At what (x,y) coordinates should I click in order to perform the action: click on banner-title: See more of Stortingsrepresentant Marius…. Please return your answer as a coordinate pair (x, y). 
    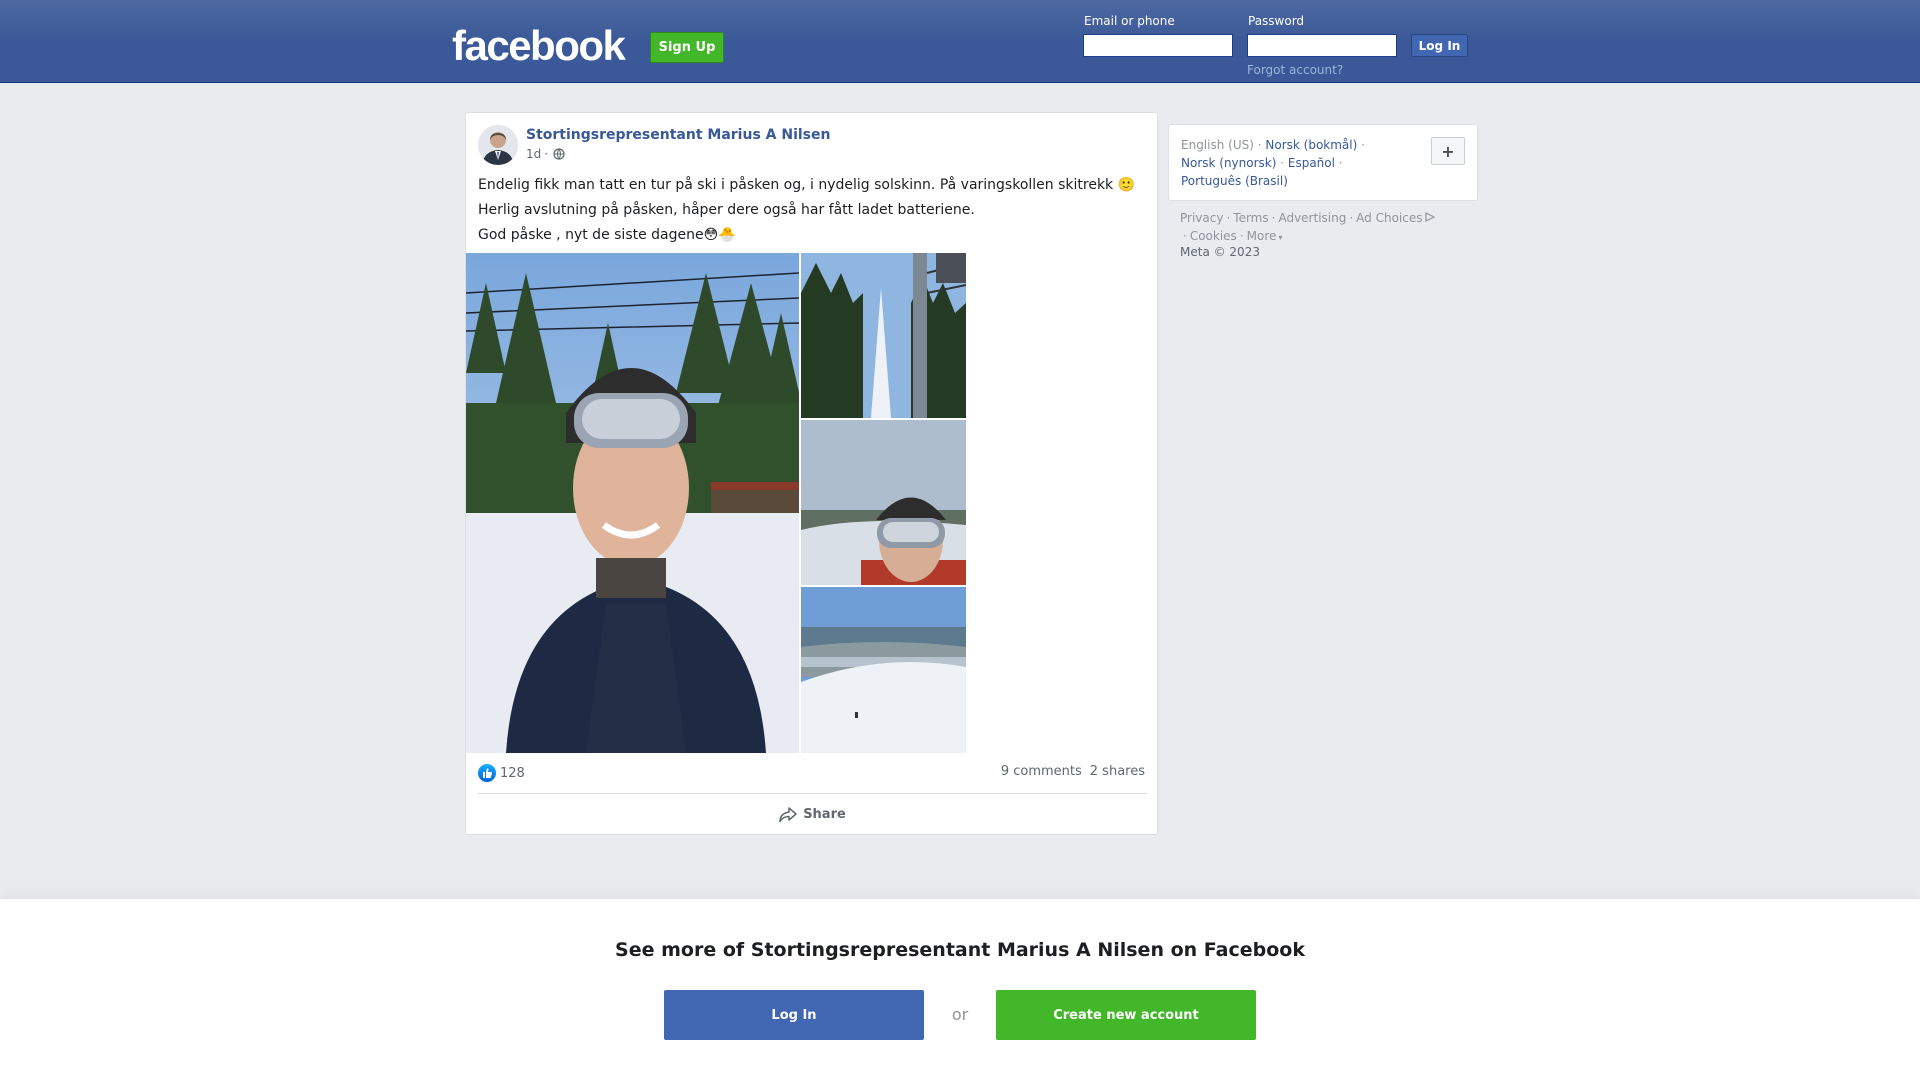
    Looking at the image, I should click on (960, 950).